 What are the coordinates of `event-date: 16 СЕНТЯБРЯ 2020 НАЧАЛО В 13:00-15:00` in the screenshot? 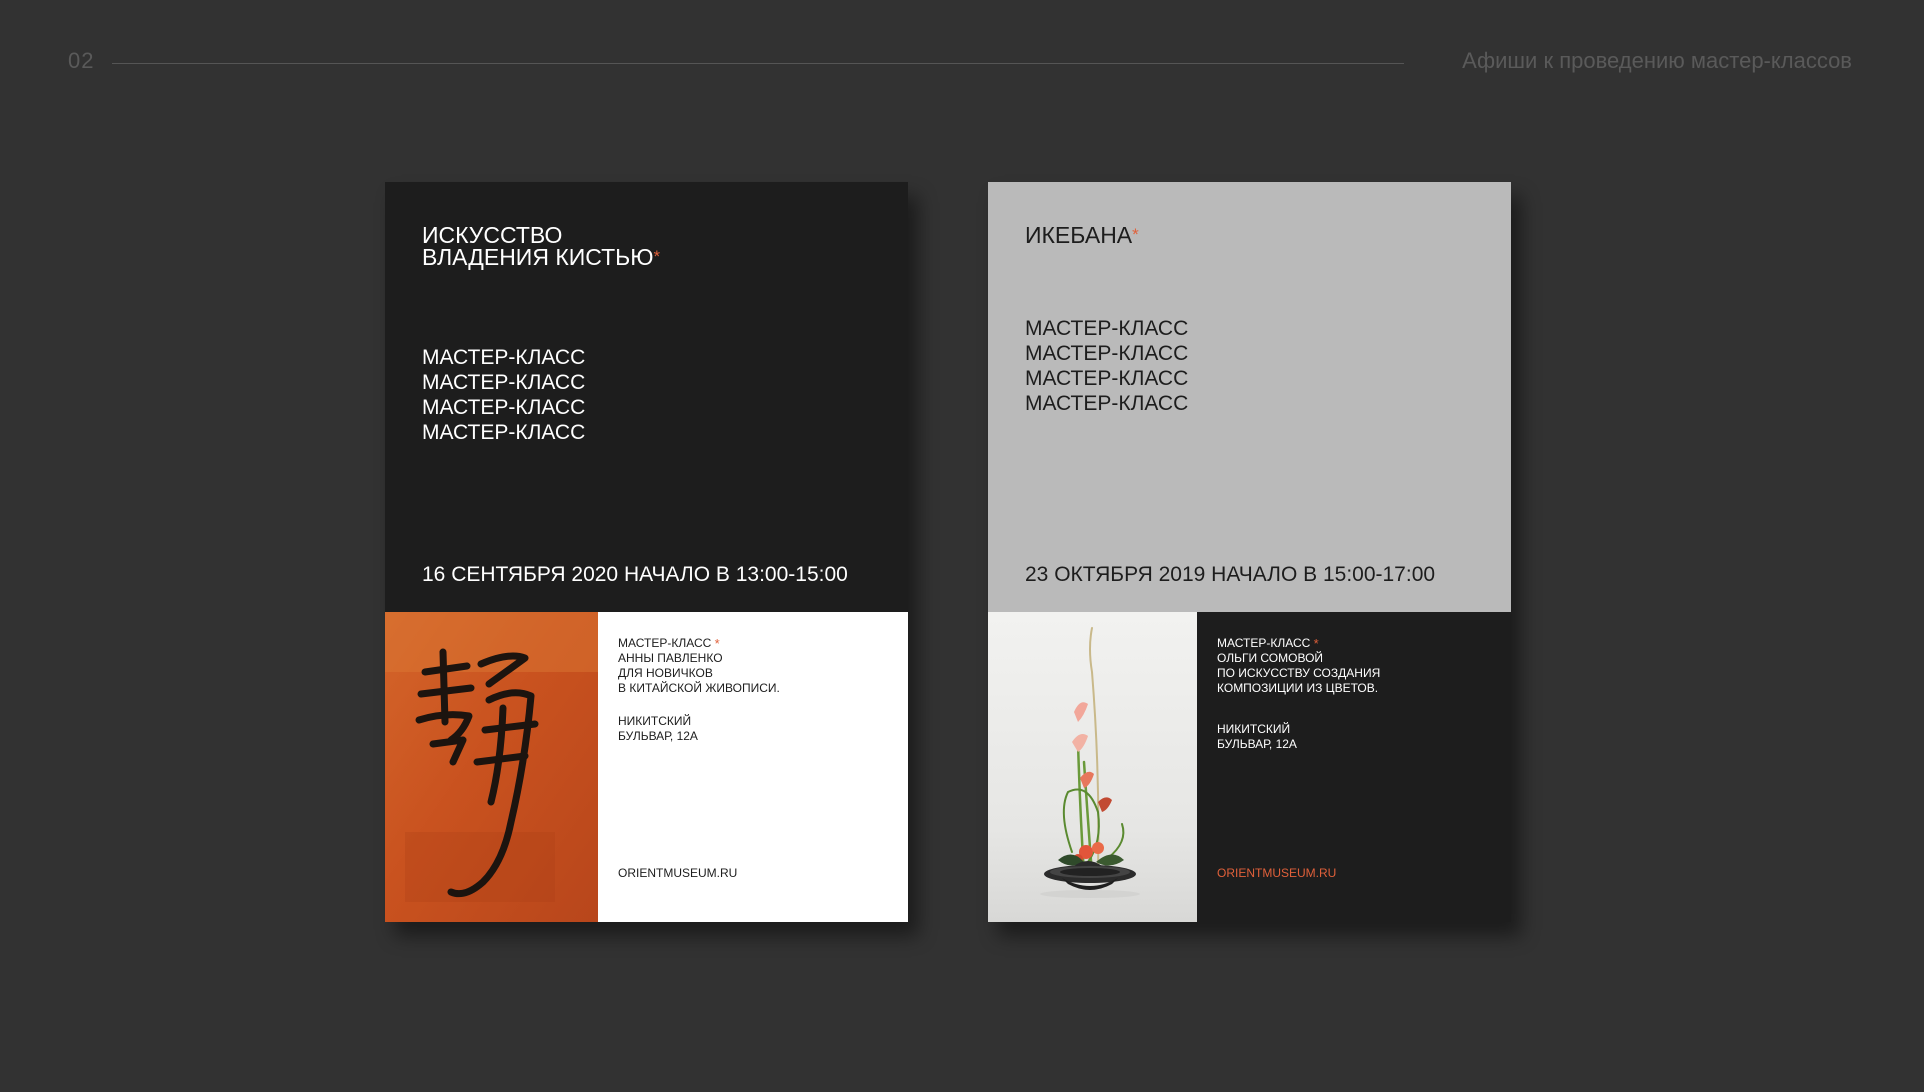 It's located at (635, 574).